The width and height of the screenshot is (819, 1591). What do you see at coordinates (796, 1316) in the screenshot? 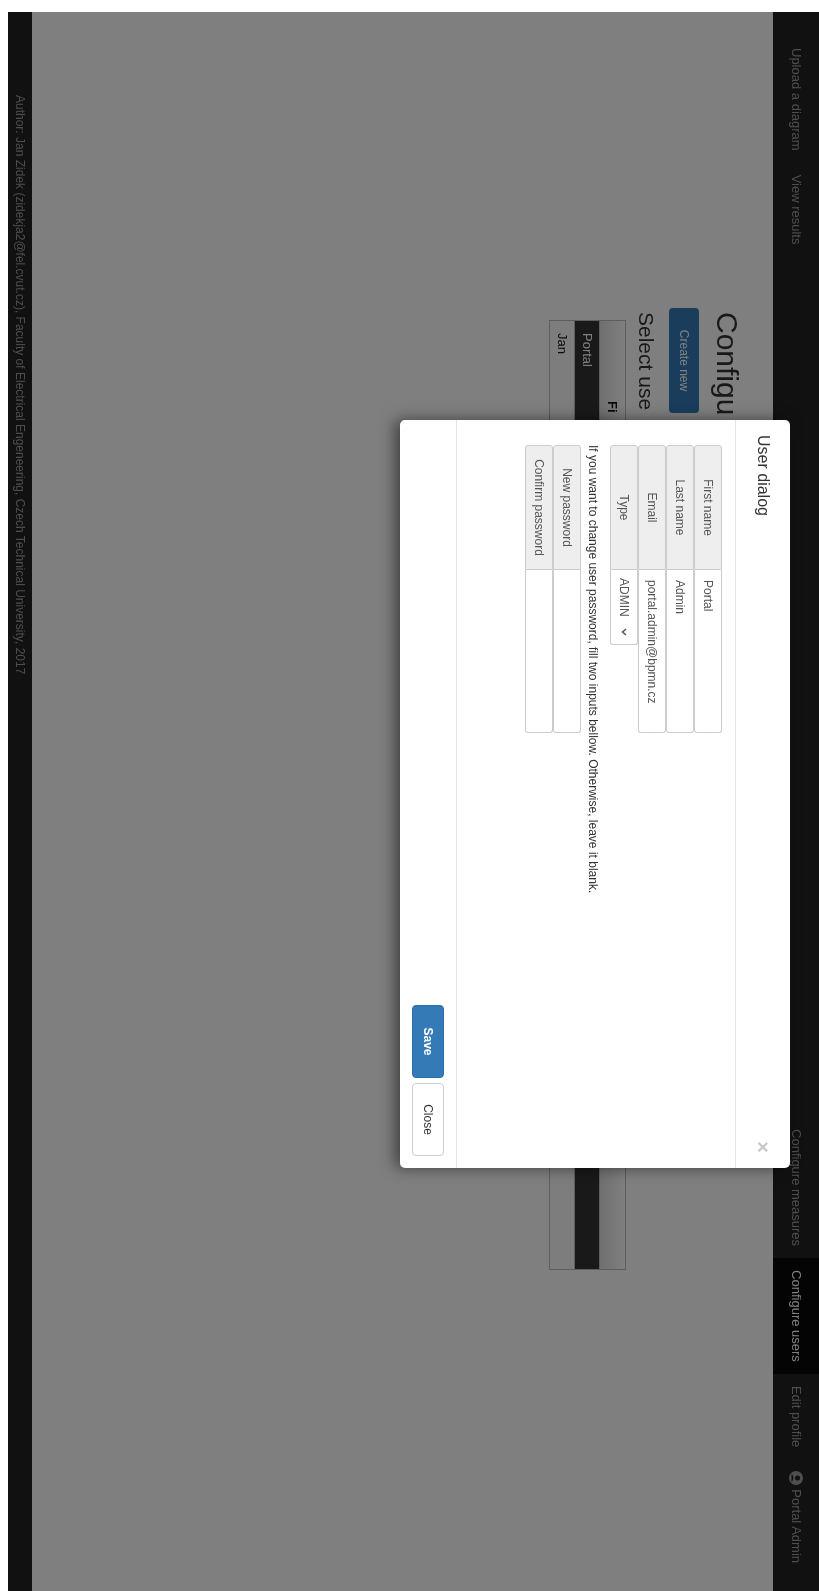
I see `nav-link: Configure users` at bounding box center [796, 1316].